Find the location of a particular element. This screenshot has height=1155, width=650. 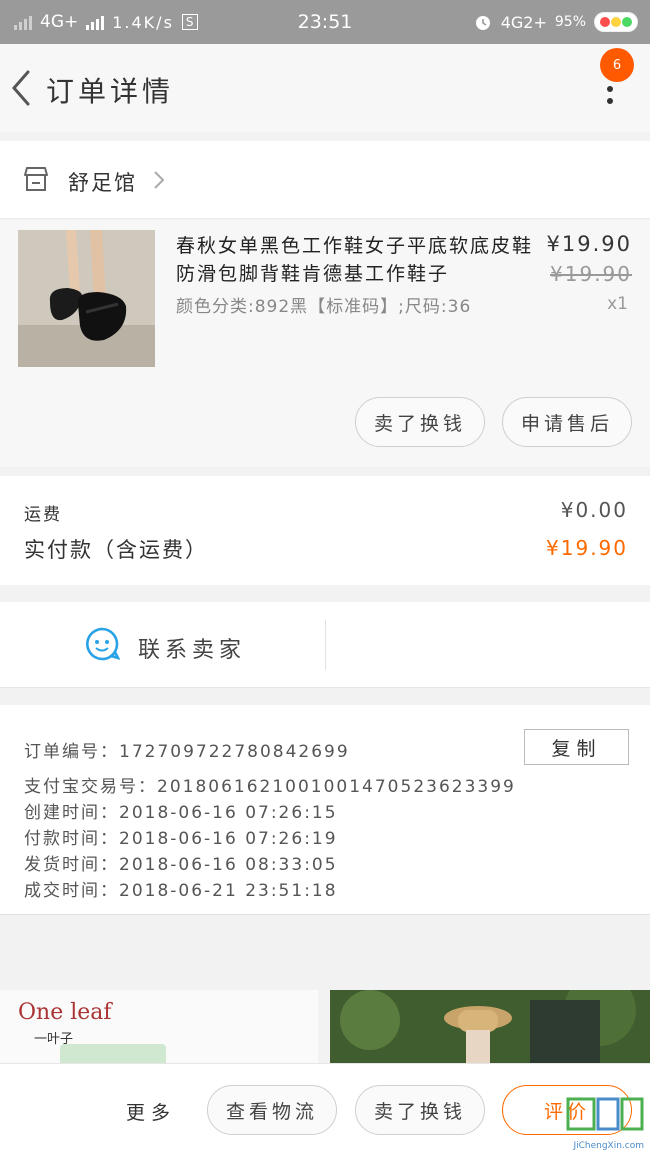

cost-summary: 运费 ¥0.00 实付款（含运费） ¥19.90 is located at coordinates (325, 530).